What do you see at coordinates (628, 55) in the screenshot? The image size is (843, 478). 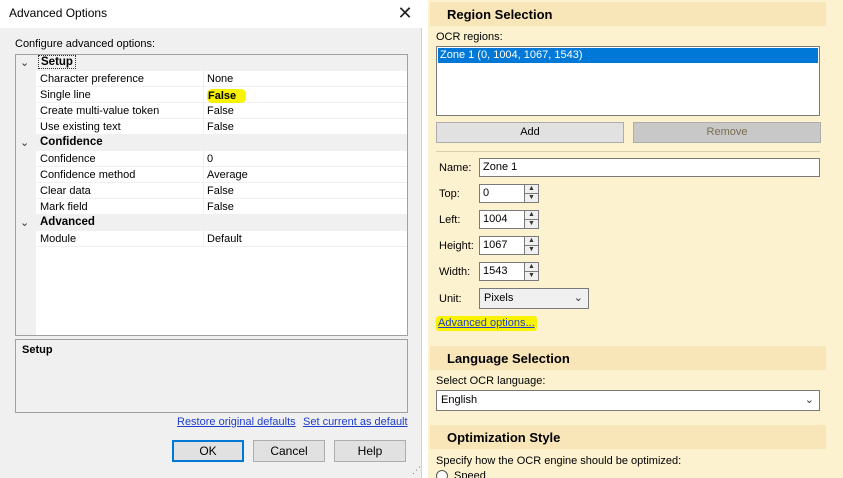 I see `list-item: Zone 1 (0, 1004, 1067, 1543)` at bounding box center [628, 55].